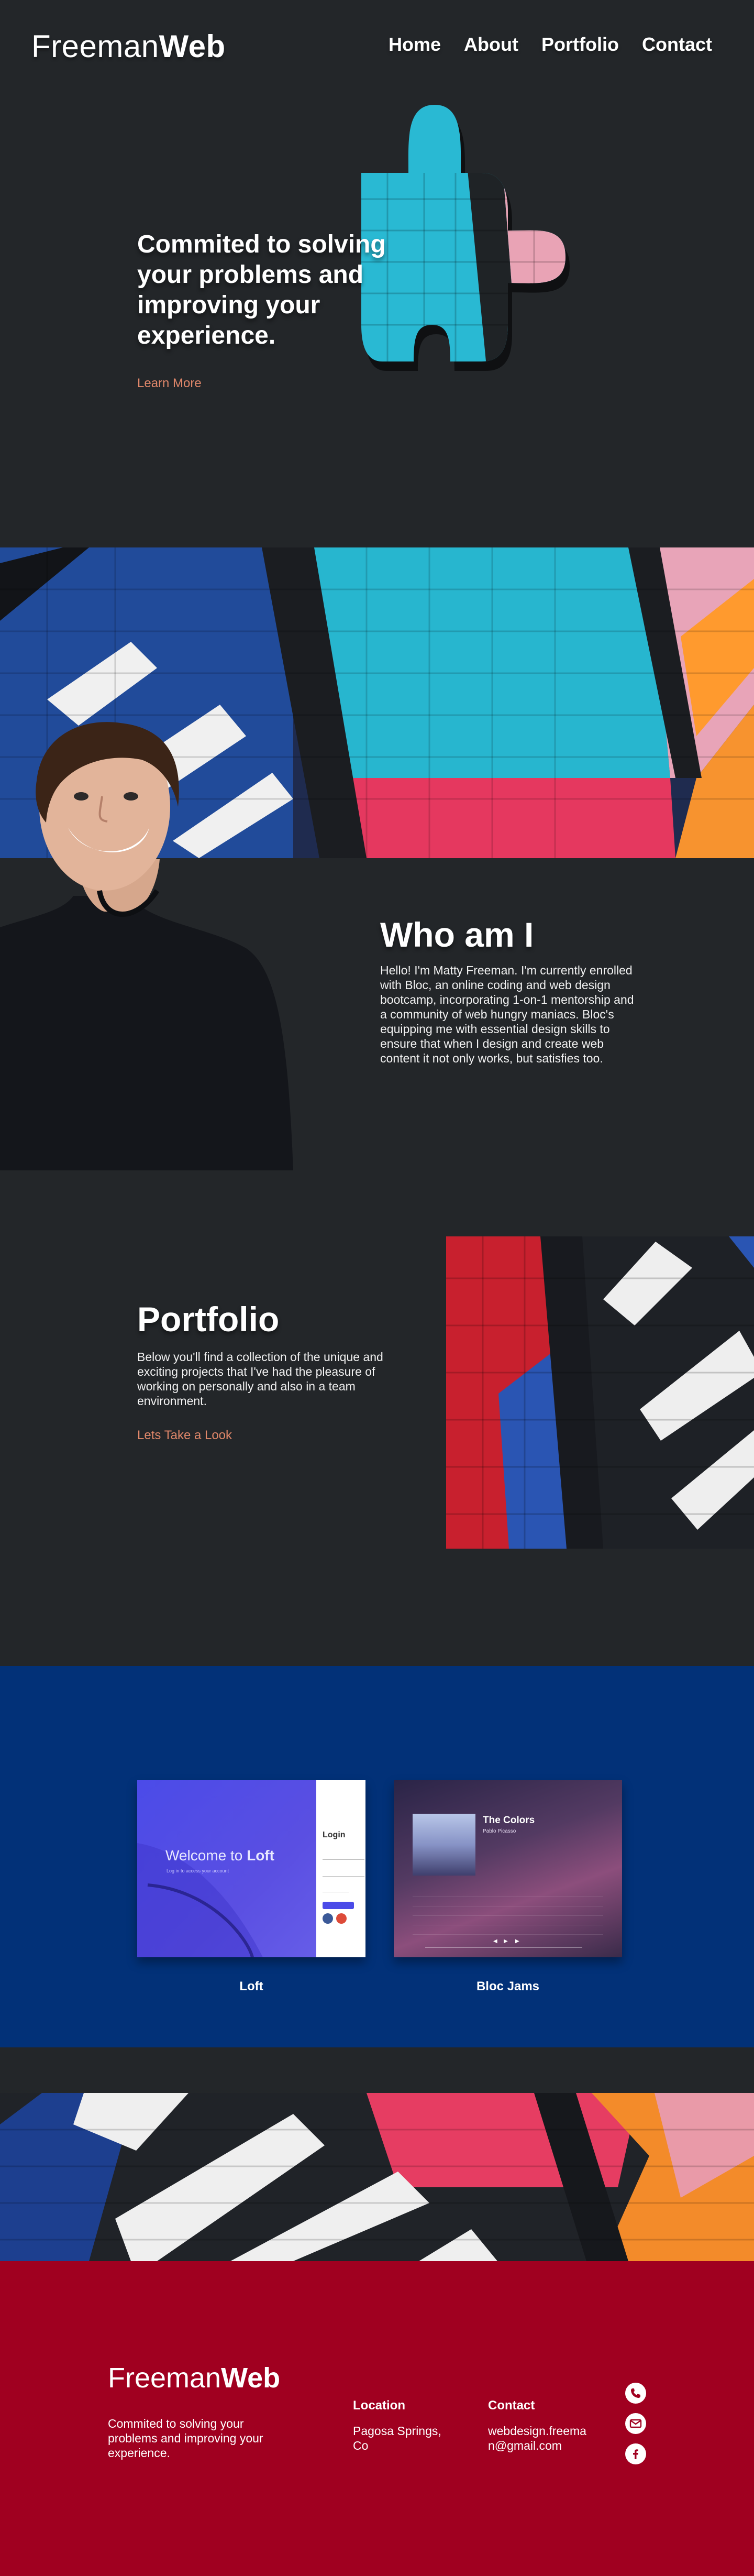 This screenshot has width=754, height=2576. I want to click on portfolio-link: Lets Take a Look, so click(184, 1435).